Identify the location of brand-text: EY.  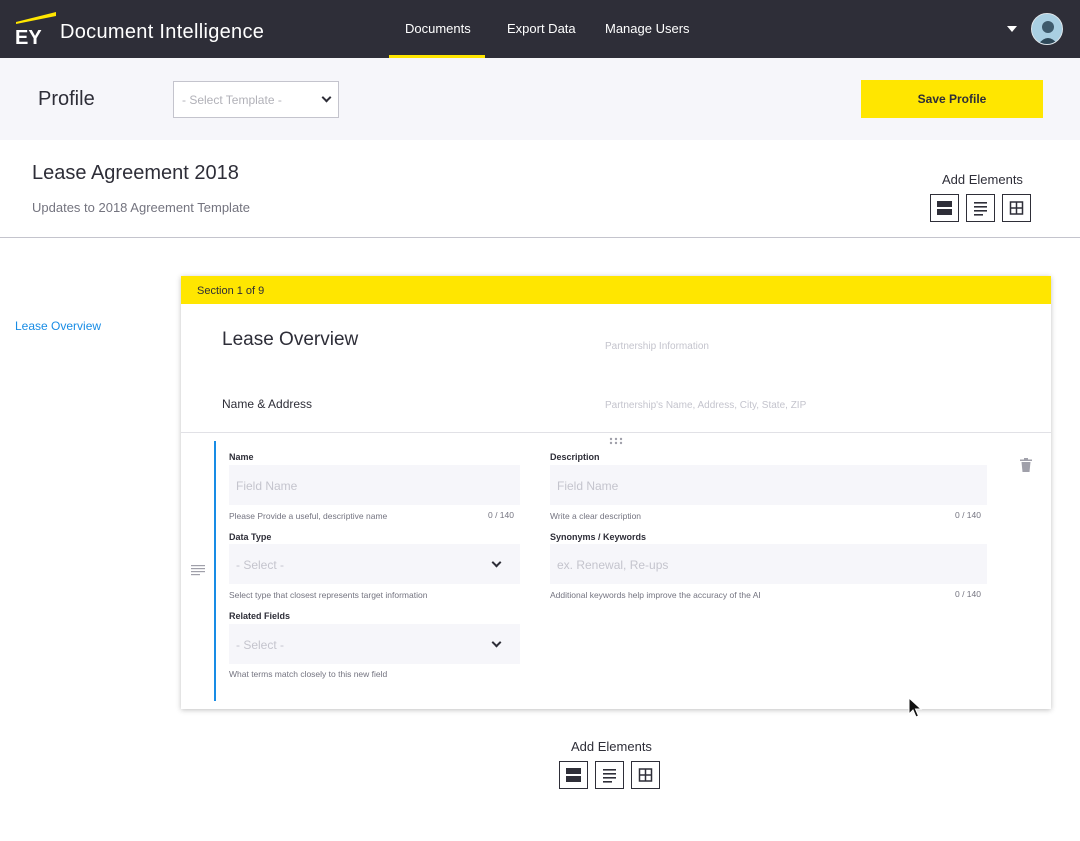
(28, 36).